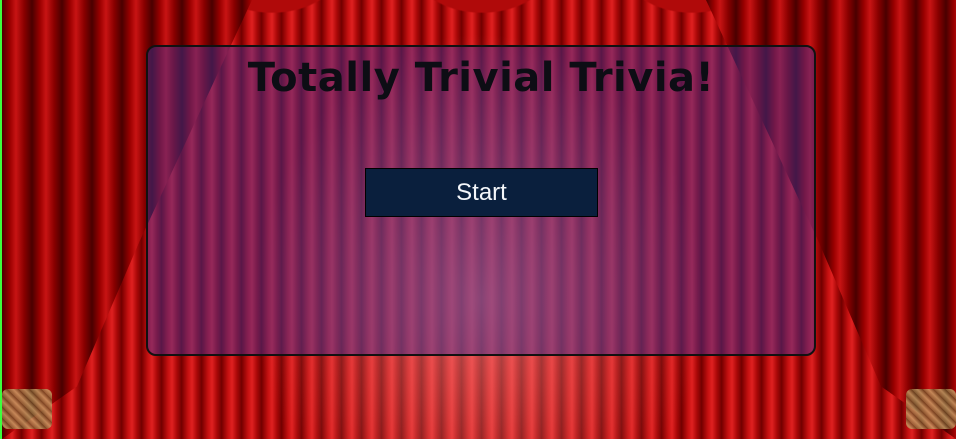 This screenshot has width=956, height=439. What do you see at coordinates (27, 409) in the screenshot?
I see `tieback-rope-left` at bounding box center [27, 409].